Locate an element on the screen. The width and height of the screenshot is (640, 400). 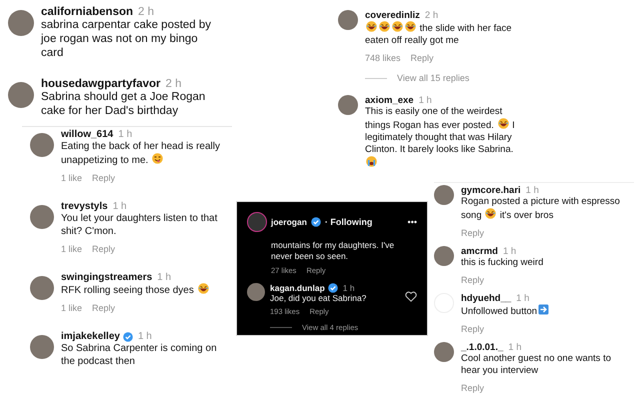
username: gymcore.hari is located at coordinates (491, 190).